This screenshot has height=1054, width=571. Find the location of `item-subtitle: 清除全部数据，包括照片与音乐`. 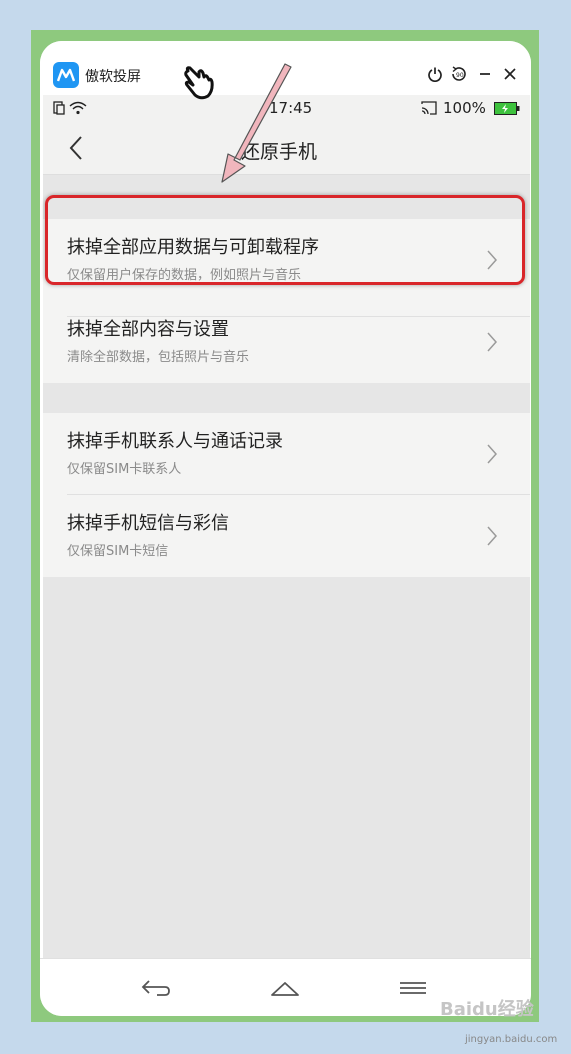

item-subtitle: 清除全部数据，包括照片与音乐 is located at coordinates (158, 357).